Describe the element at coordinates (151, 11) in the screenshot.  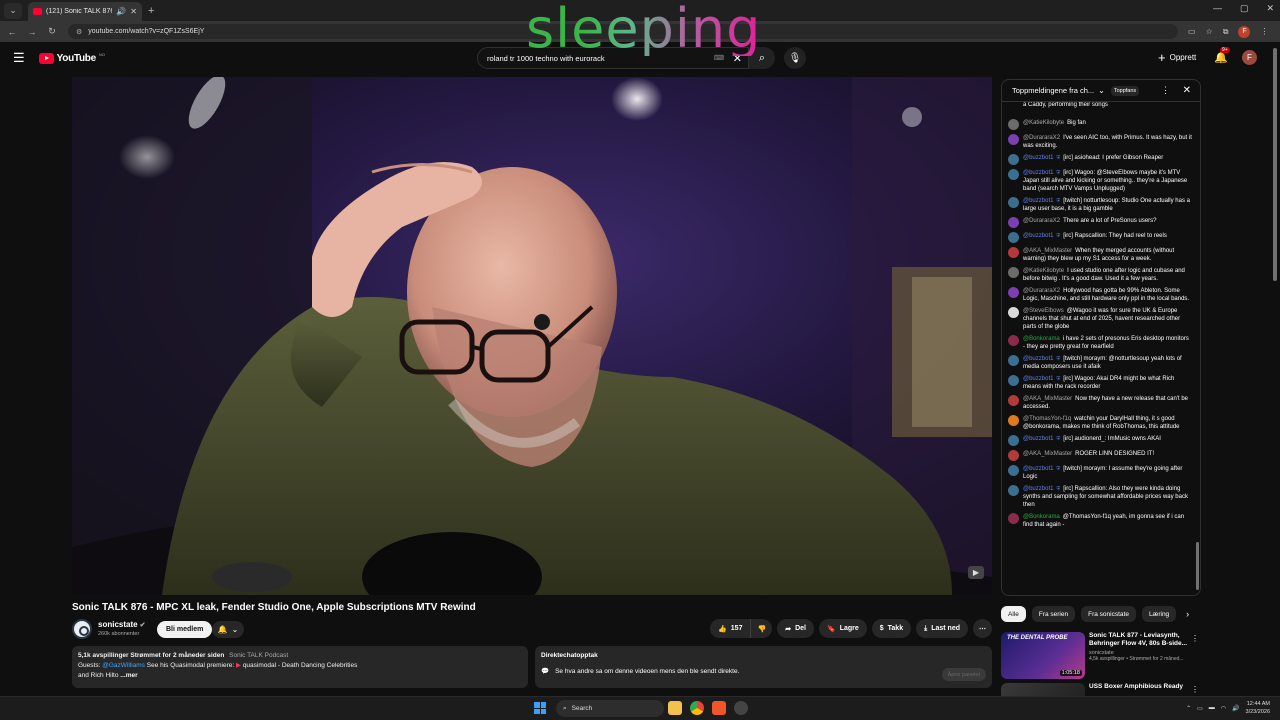
I see `new-tab-button: +` at that location.